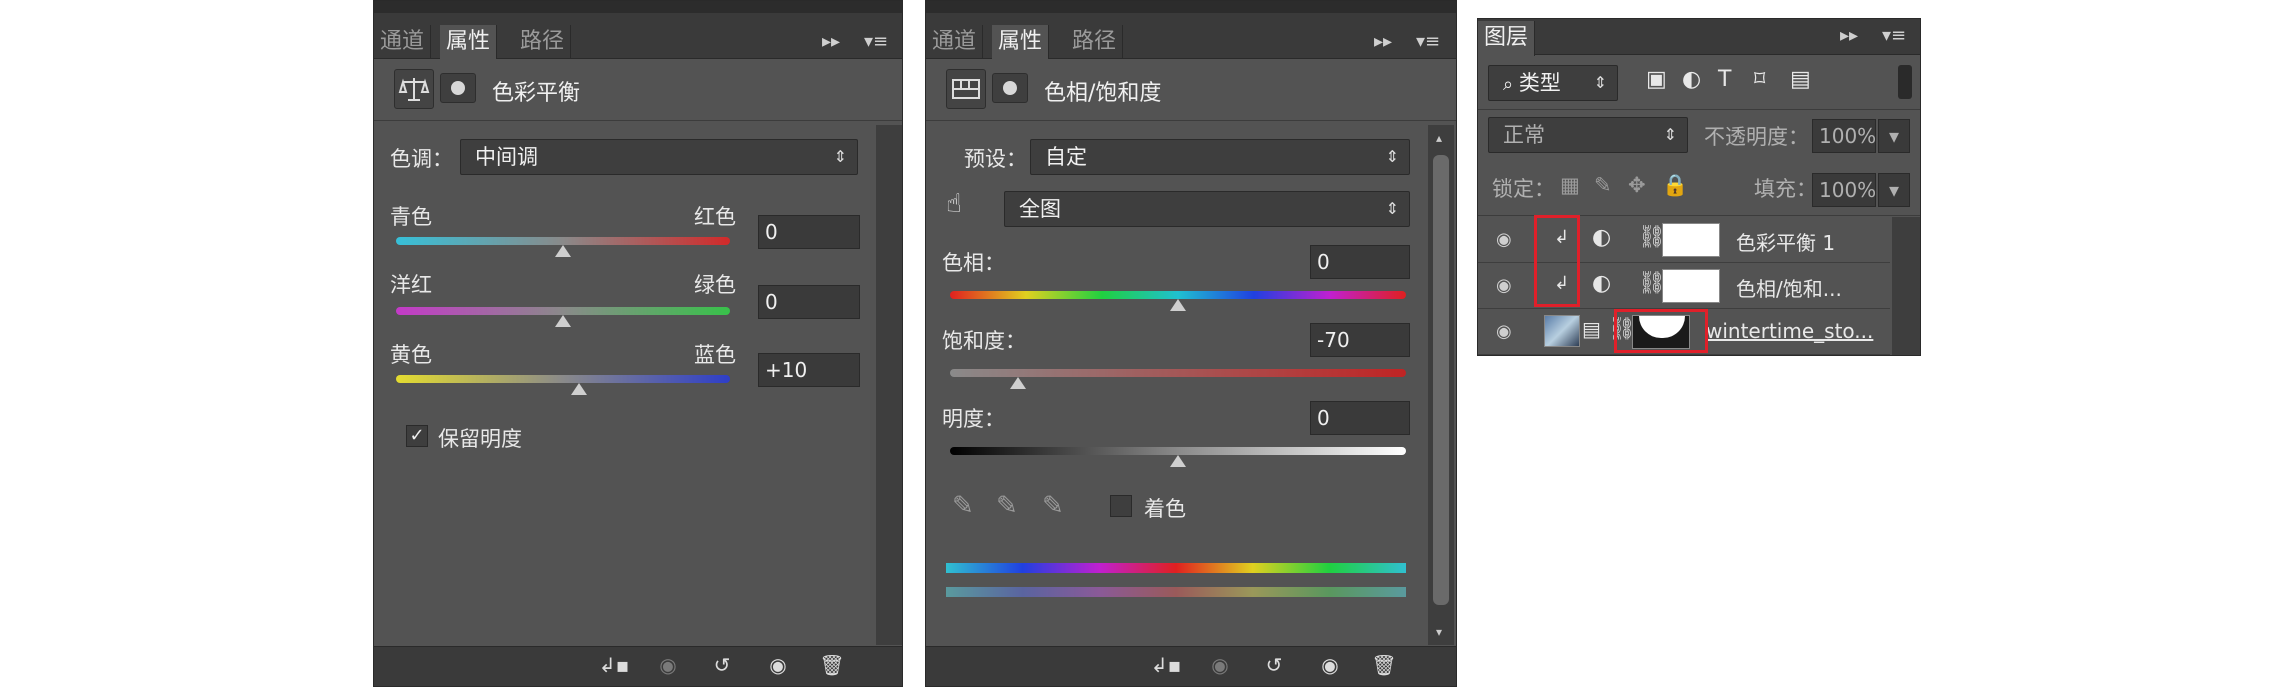  What do you see at coordinates (809, 232) in the screenshot?
I see `cyan-red-value-field: 0` at bounding box center [809, 232].